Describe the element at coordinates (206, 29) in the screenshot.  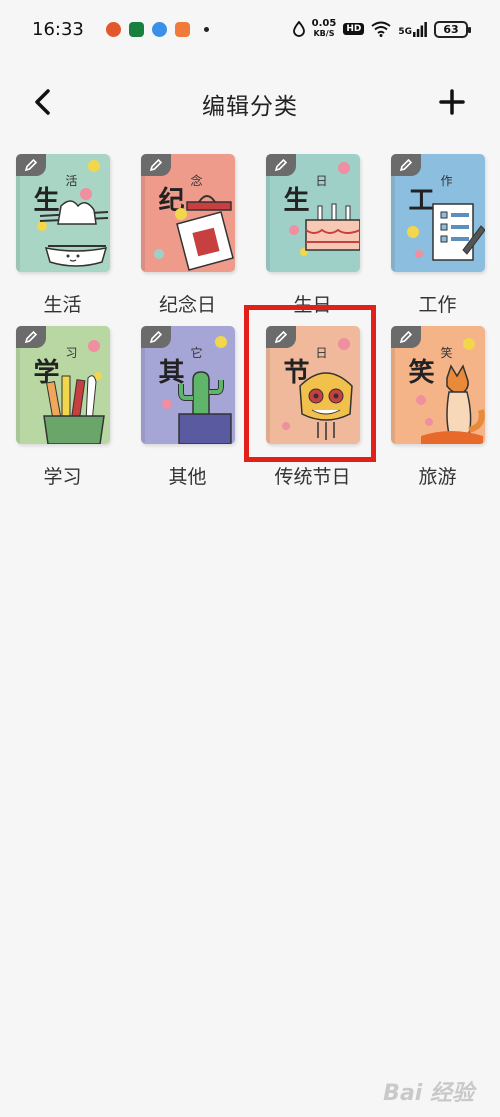
I see `more-notifications-dot` at that location.